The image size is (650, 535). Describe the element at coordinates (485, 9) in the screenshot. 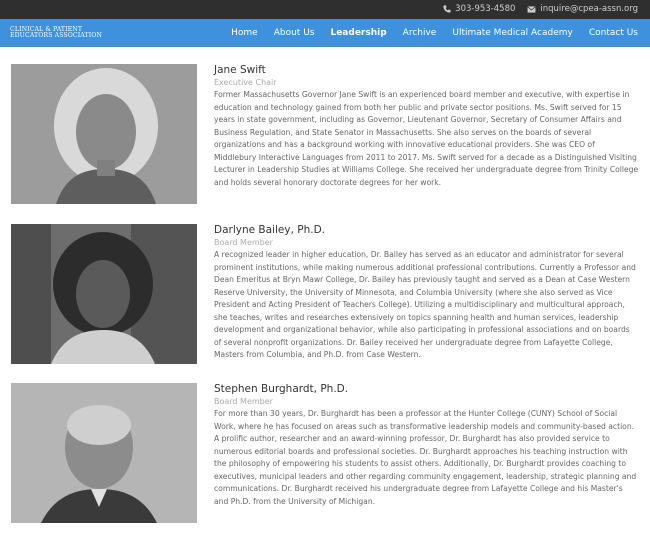

I see `phone-number: 303-953-4580` at that location.